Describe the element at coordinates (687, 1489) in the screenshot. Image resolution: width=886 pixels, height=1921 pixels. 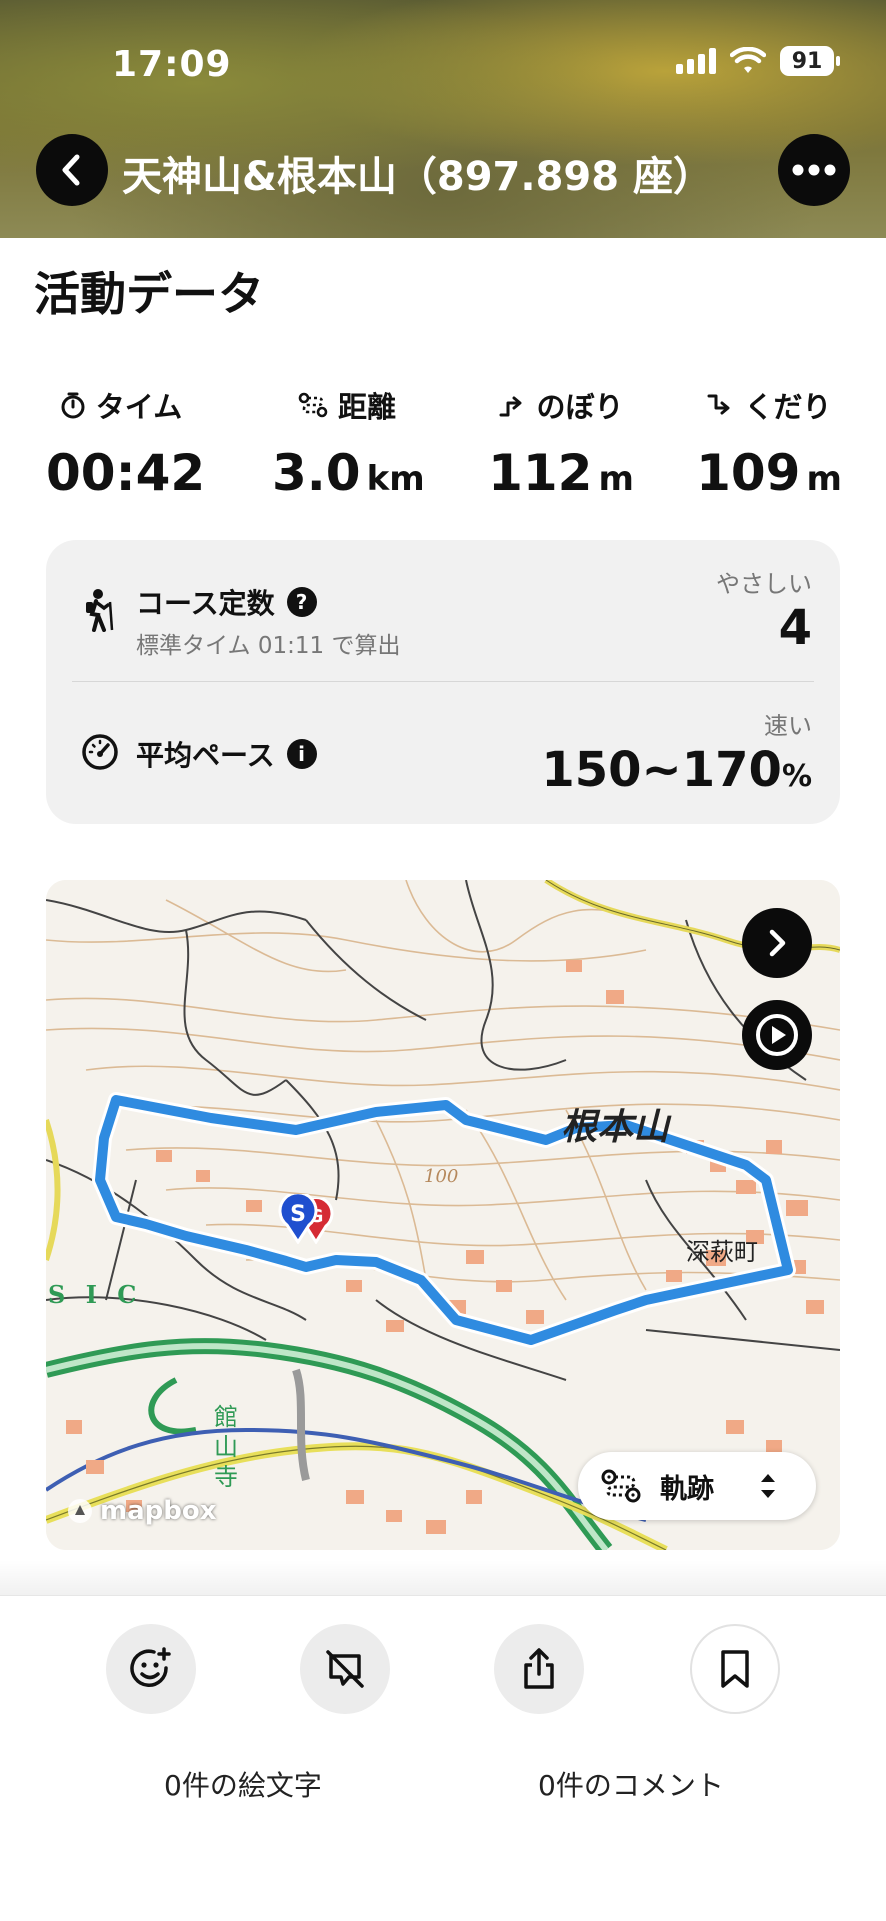
I see `track-button-label: 軌跡` at that location.